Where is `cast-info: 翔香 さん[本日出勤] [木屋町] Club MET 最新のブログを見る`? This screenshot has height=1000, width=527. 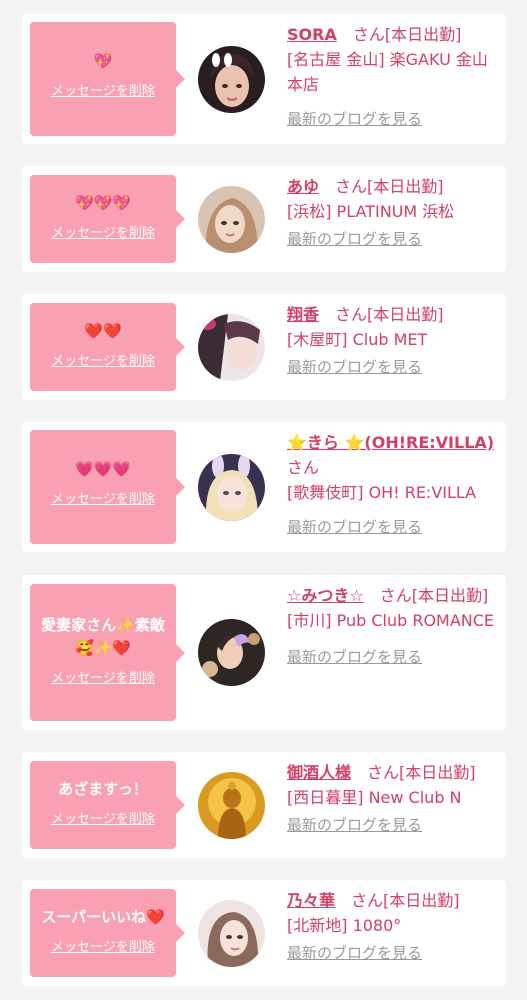
cast-info: 翔香 さん[本日出勤] [木屋町] Club MET 最新のブログを見る is located at coordinates (393, 341).